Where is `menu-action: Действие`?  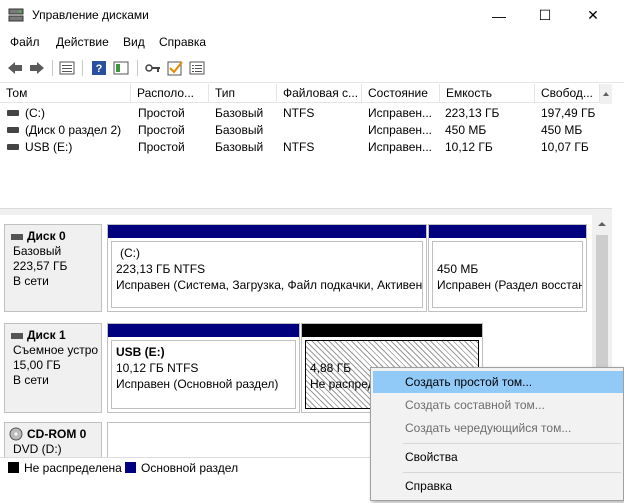
menu-action: Действие is located at coordinates (82, 42).